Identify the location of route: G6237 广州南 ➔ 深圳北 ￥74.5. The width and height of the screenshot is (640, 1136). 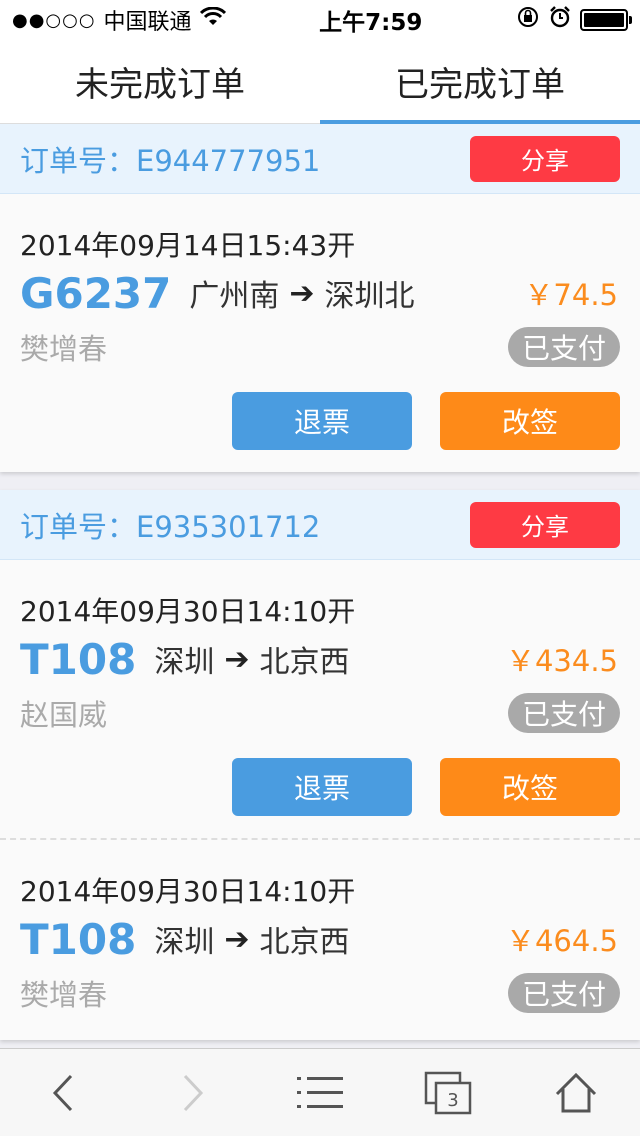
(320, 293).